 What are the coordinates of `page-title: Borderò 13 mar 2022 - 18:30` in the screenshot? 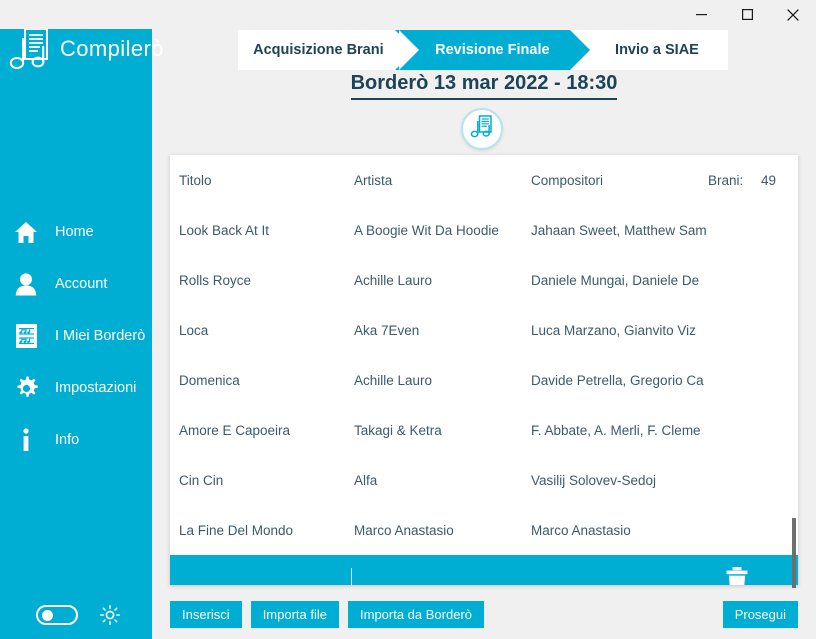 It's located at (484, 86).